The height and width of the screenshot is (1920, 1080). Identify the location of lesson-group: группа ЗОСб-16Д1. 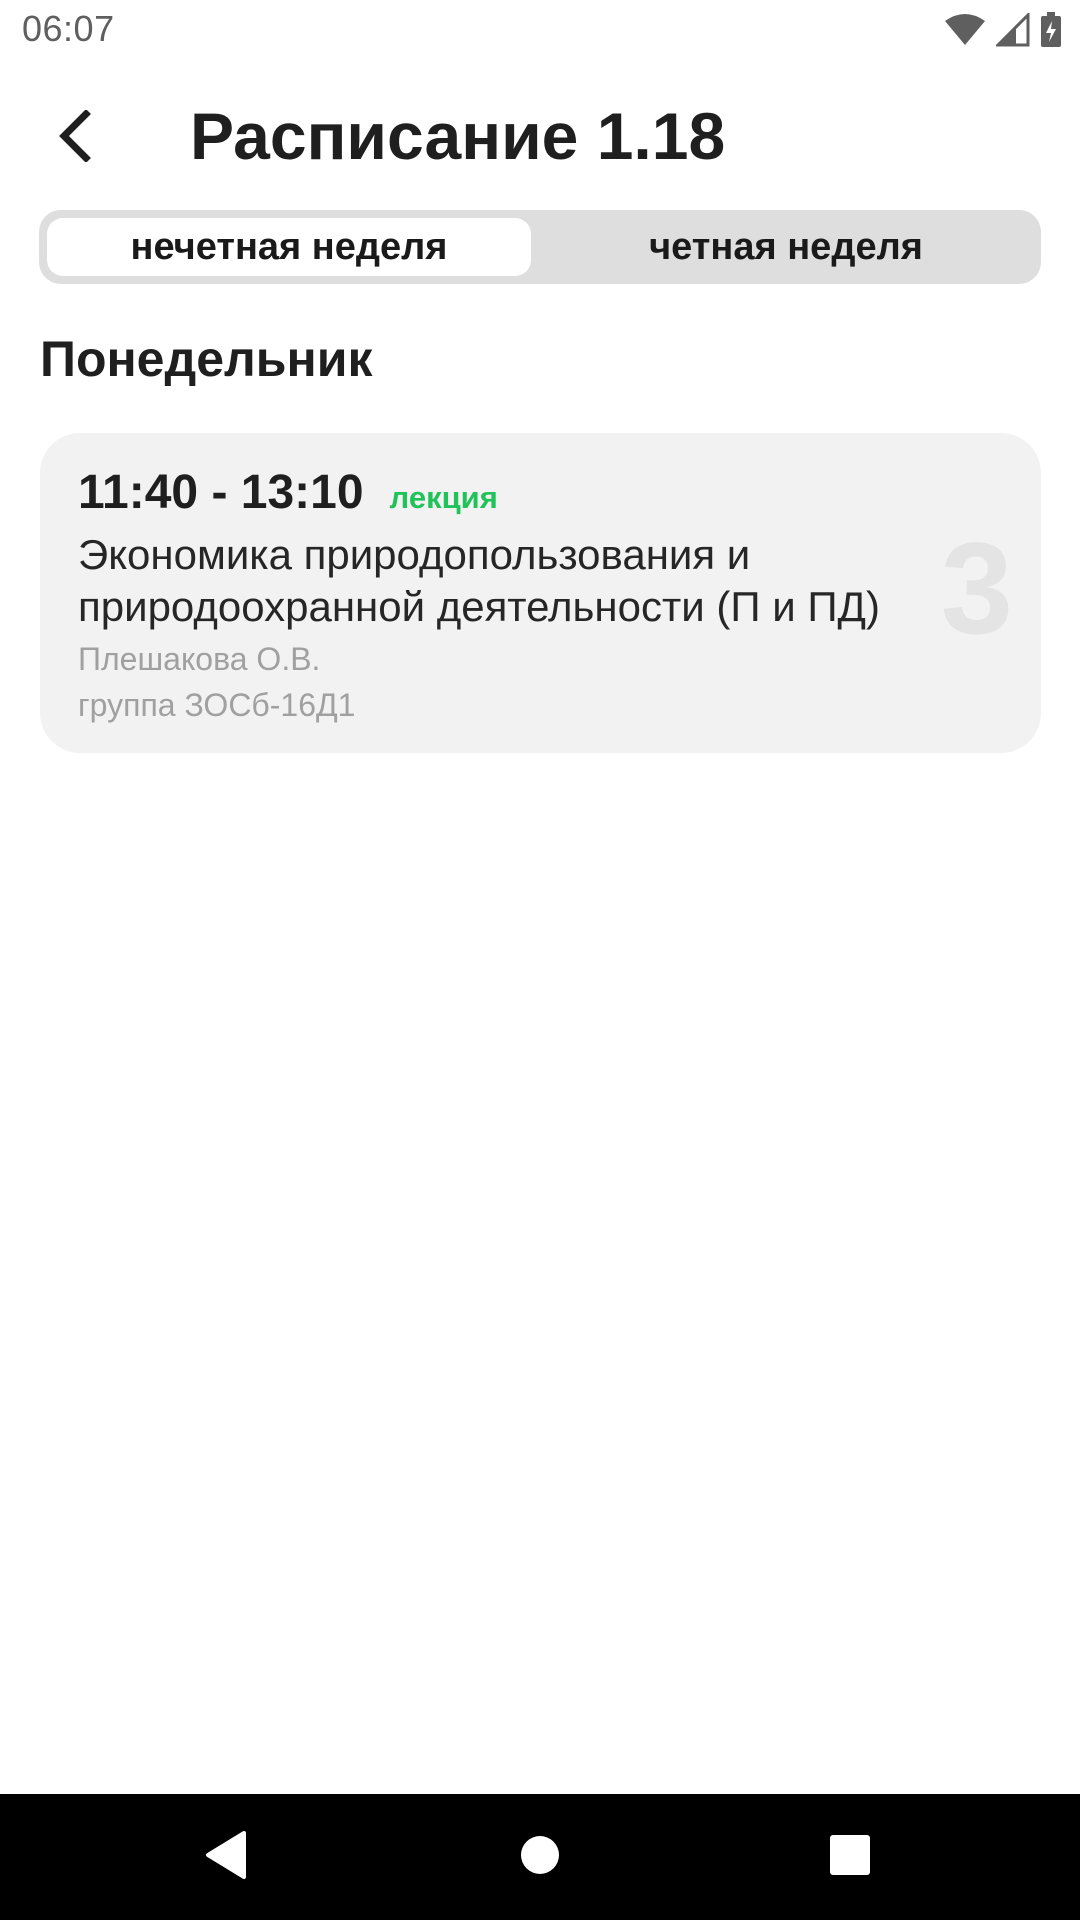
(217, 705).